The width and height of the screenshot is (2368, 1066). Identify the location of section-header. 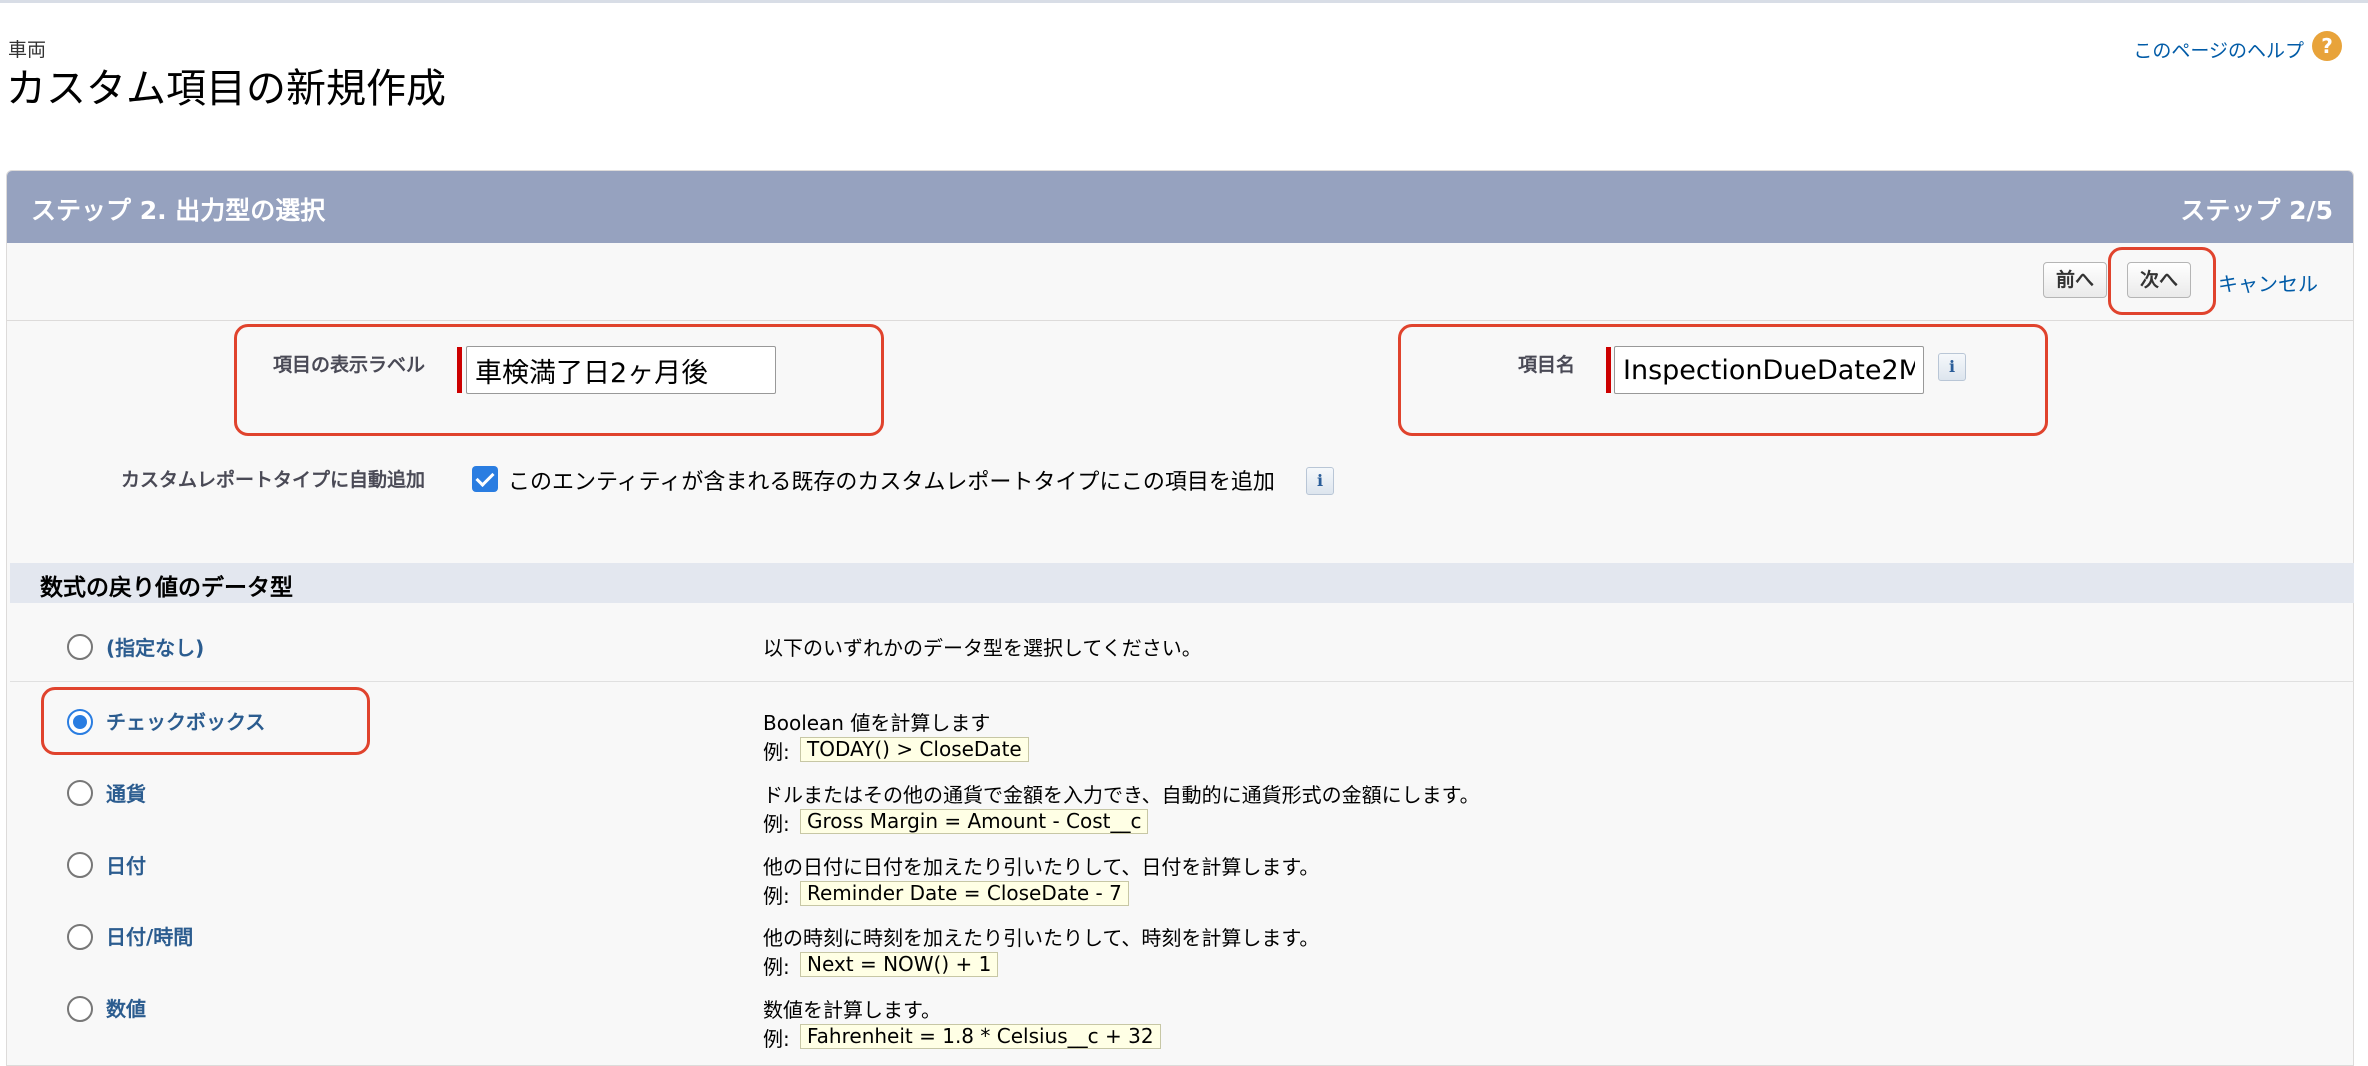
(1182, 583).